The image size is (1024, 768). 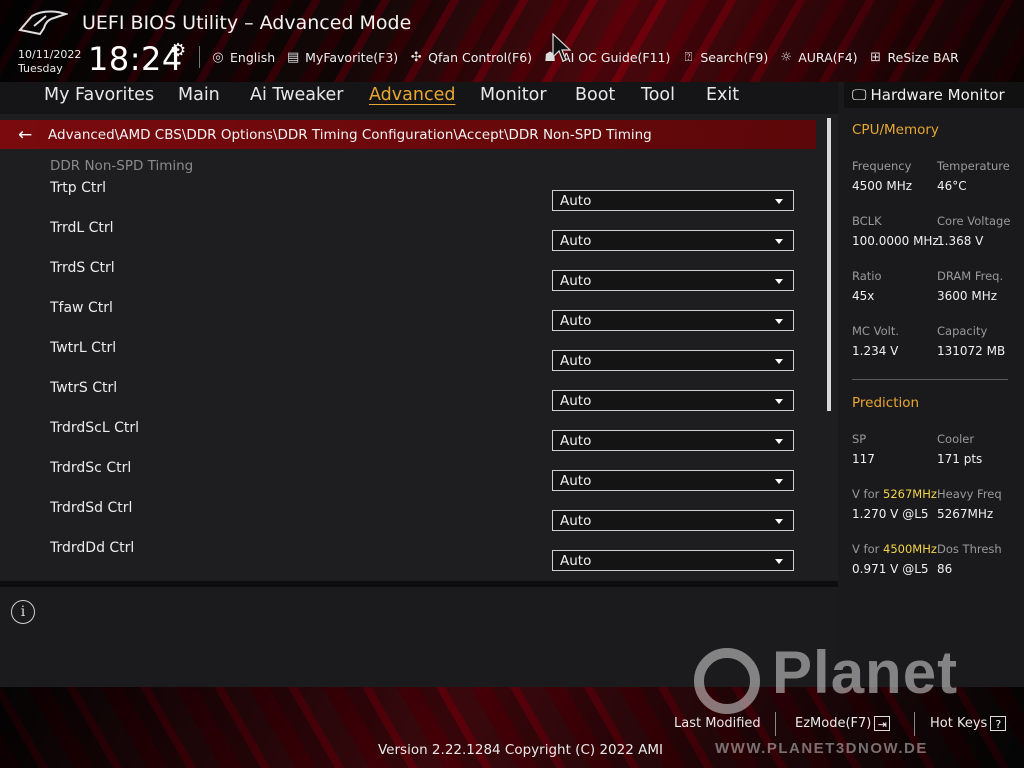 I want to click on v-for-freq: 4500MHz, so click(x=910, y=549).